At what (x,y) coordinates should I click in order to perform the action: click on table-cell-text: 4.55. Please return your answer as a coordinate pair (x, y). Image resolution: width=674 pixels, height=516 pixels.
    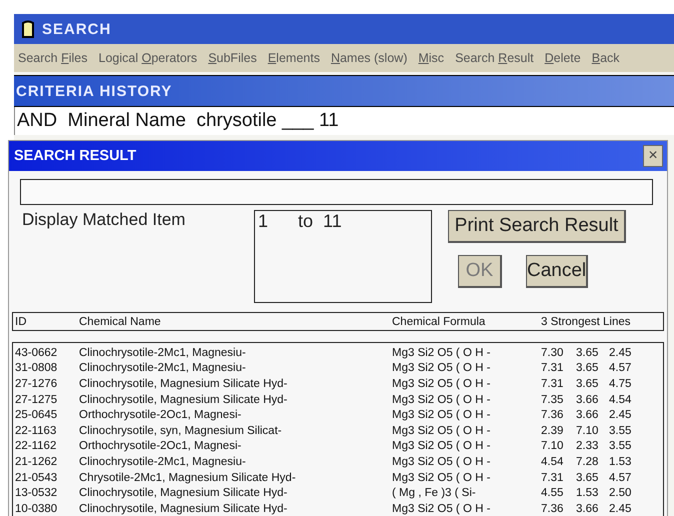
    Looking at the image, I should click on (552, 493).